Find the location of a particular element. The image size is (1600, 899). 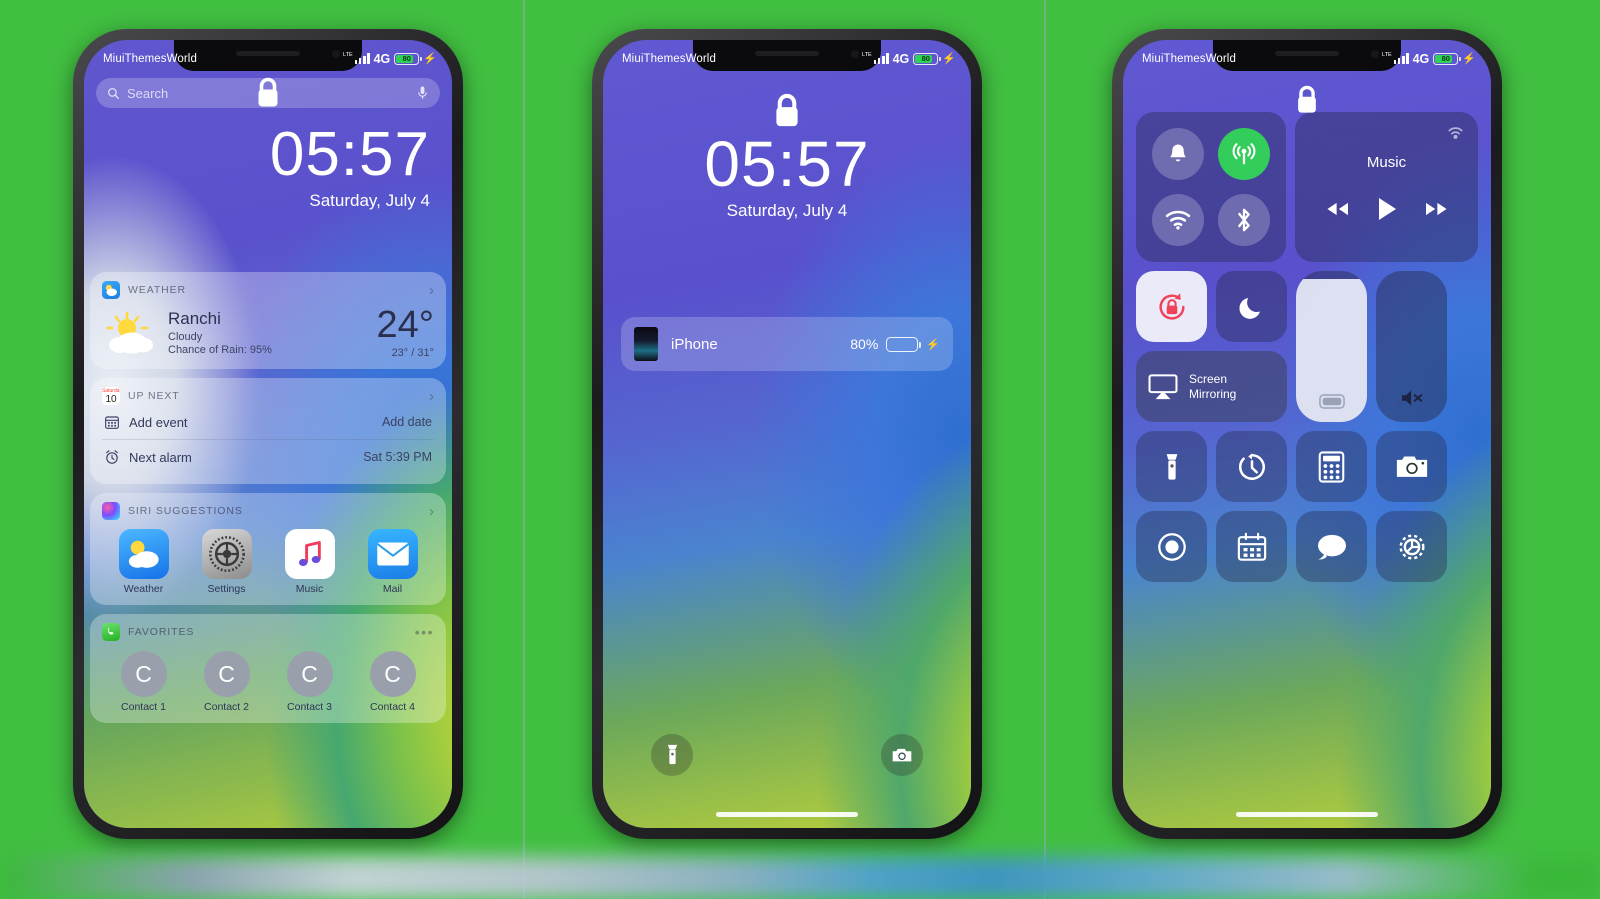

flashlight-button is located at coordinates (672, 755).